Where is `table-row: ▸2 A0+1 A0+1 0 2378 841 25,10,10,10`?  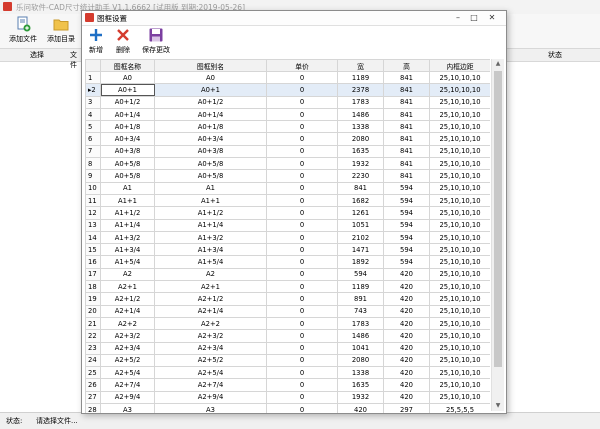 table-row: ▸2 A0+1 A0+1 0 2378 841 25,10,10,10 is located at coordinates (287, 90).